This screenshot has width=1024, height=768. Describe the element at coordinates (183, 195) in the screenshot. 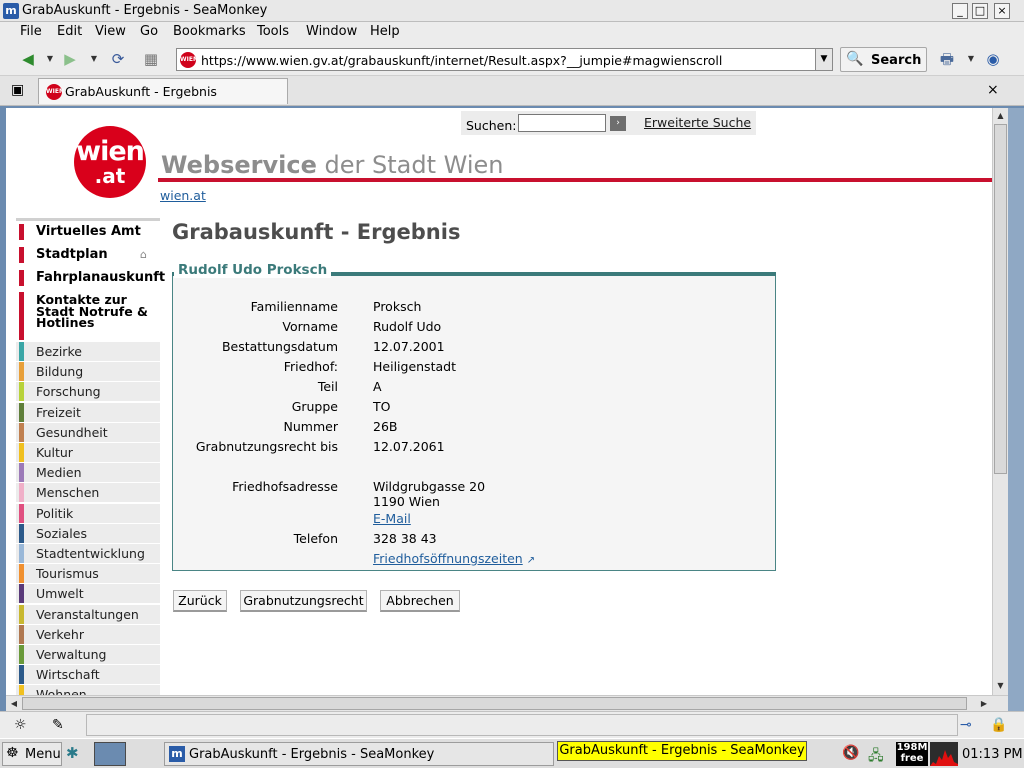

I see `breadcrumb-home-link: wien.at` at that location.